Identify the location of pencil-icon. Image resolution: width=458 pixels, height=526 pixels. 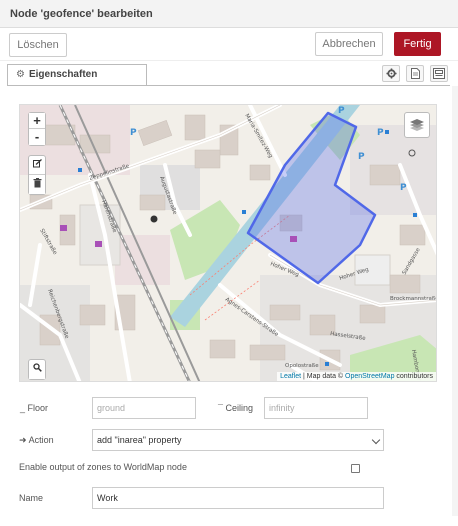
(37, 167).